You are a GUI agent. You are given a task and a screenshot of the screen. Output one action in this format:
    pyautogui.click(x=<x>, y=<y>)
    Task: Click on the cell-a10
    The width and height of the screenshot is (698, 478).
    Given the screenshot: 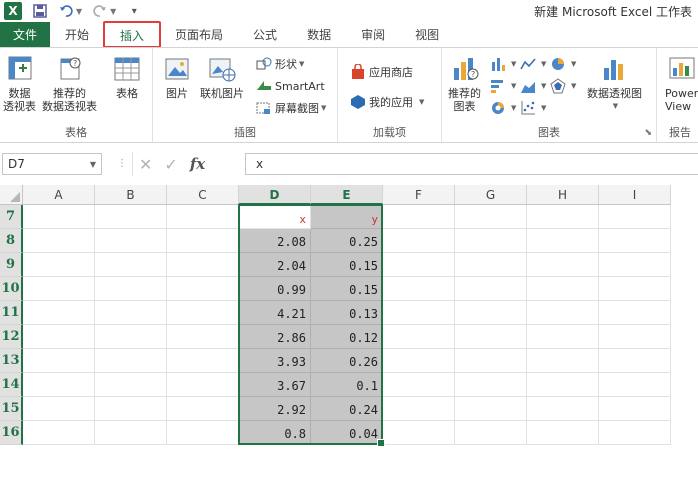 What is the action you would take?
    pyautogui.click(x=59, y=289)
    